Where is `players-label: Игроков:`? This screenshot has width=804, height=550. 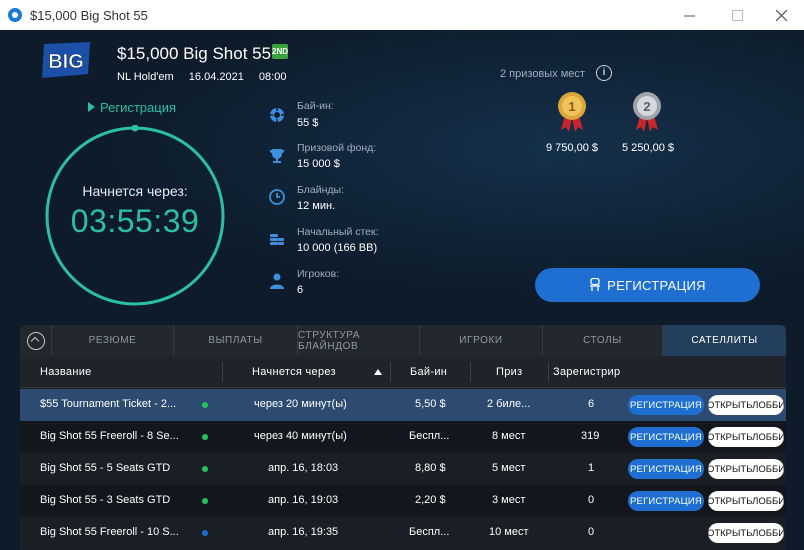
players-label: Игроков: is located at coordinates (318, 274).